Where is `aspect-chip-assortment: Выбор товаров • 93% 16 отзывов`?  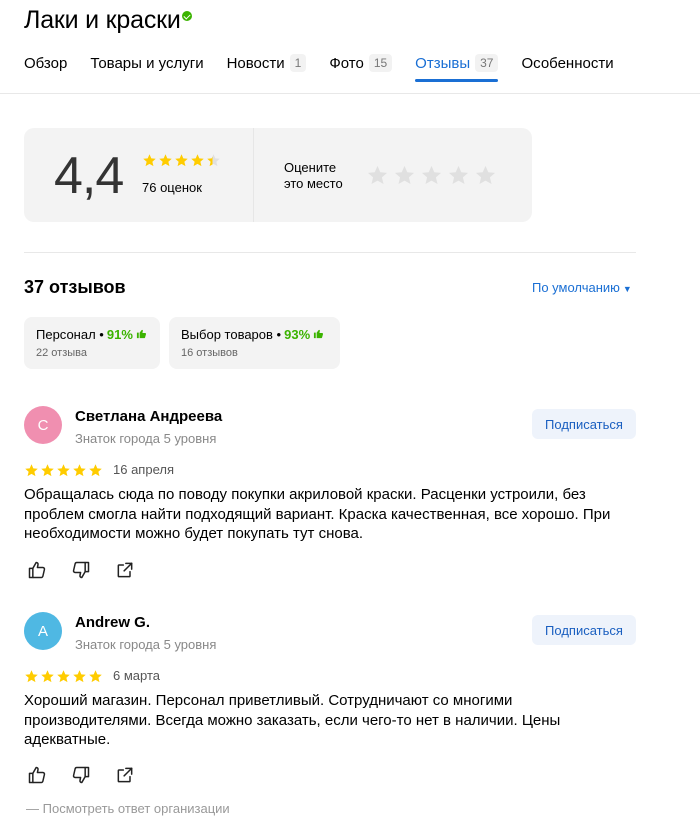
aspect-chip-assortment: Выбор товаров • 93% 16 отзывов is located at coordinates (254, 343).